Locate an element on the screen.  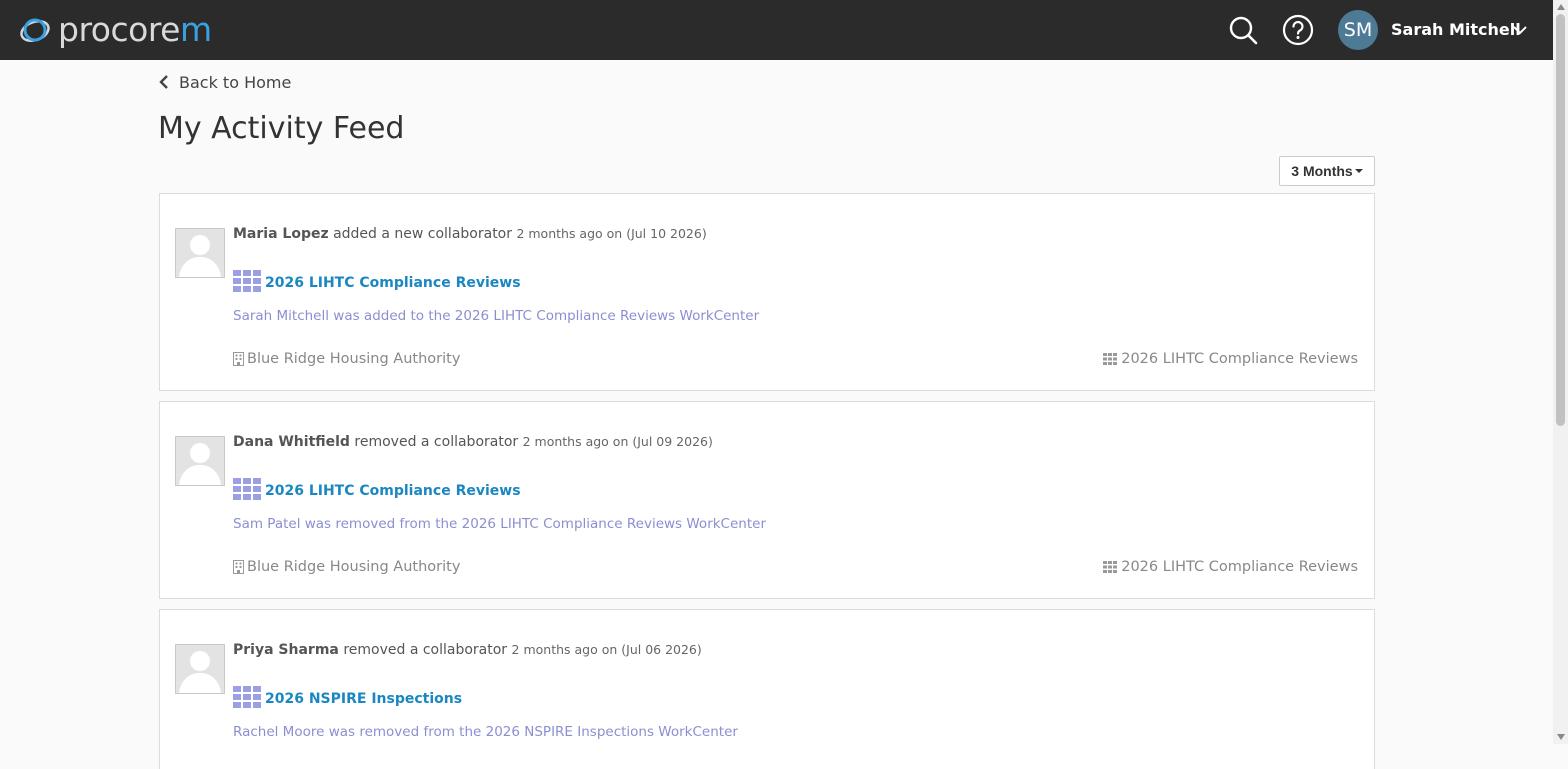
search-icon is located at coordinates (1243, 30).